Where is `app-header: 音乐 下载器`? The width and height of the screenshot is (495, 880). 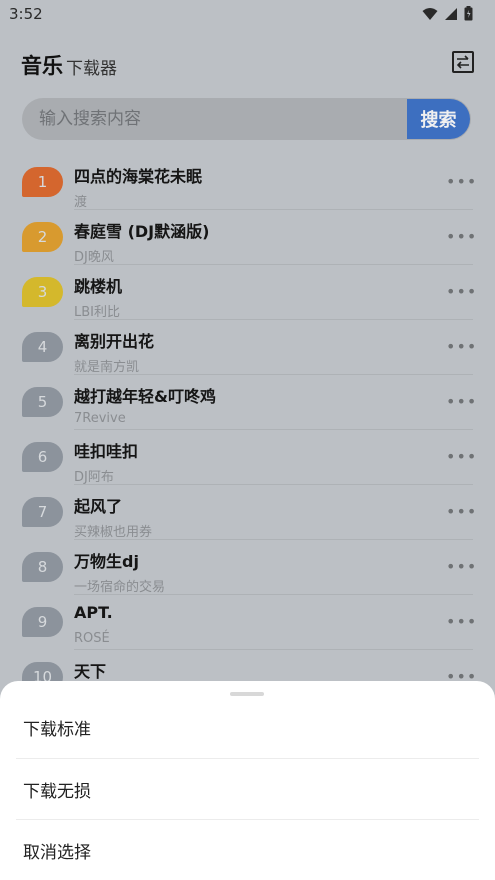 app-header: 音乐 下载器 is located at coordinates (247, 64).